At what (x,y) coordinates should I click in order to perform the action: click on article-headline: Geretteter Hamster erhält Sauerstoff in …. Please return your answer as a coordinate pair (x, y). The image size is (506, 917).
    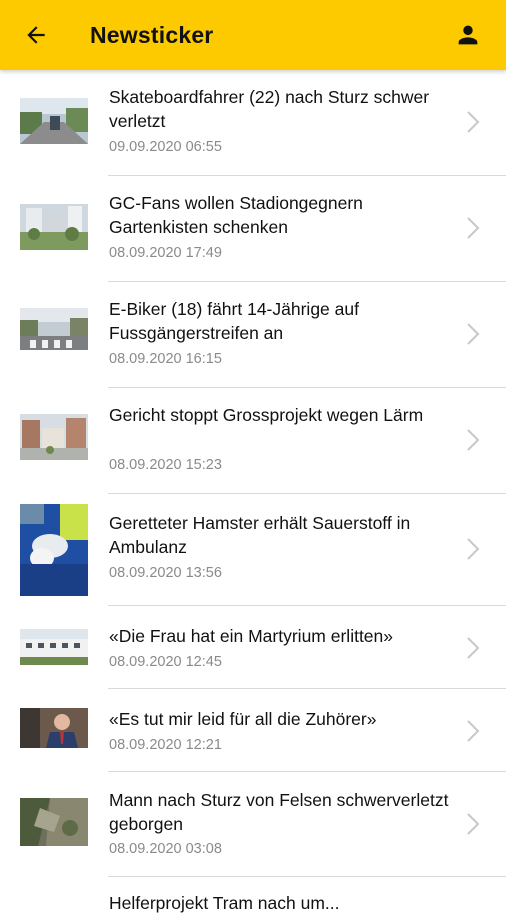
    Looking at the image, I should click on (260, 535).